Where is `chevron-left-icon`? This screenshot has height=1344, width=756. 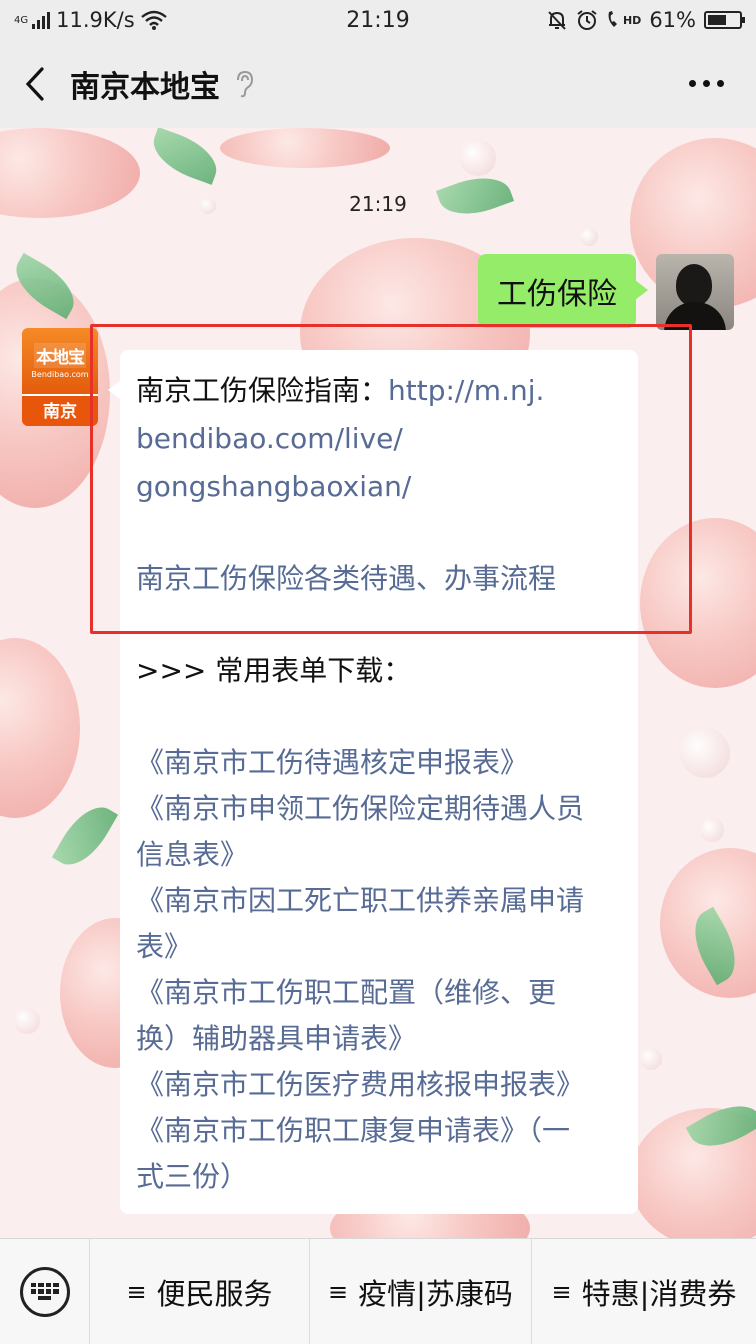 chevron-left-icon is located at coordinates (34, 84).